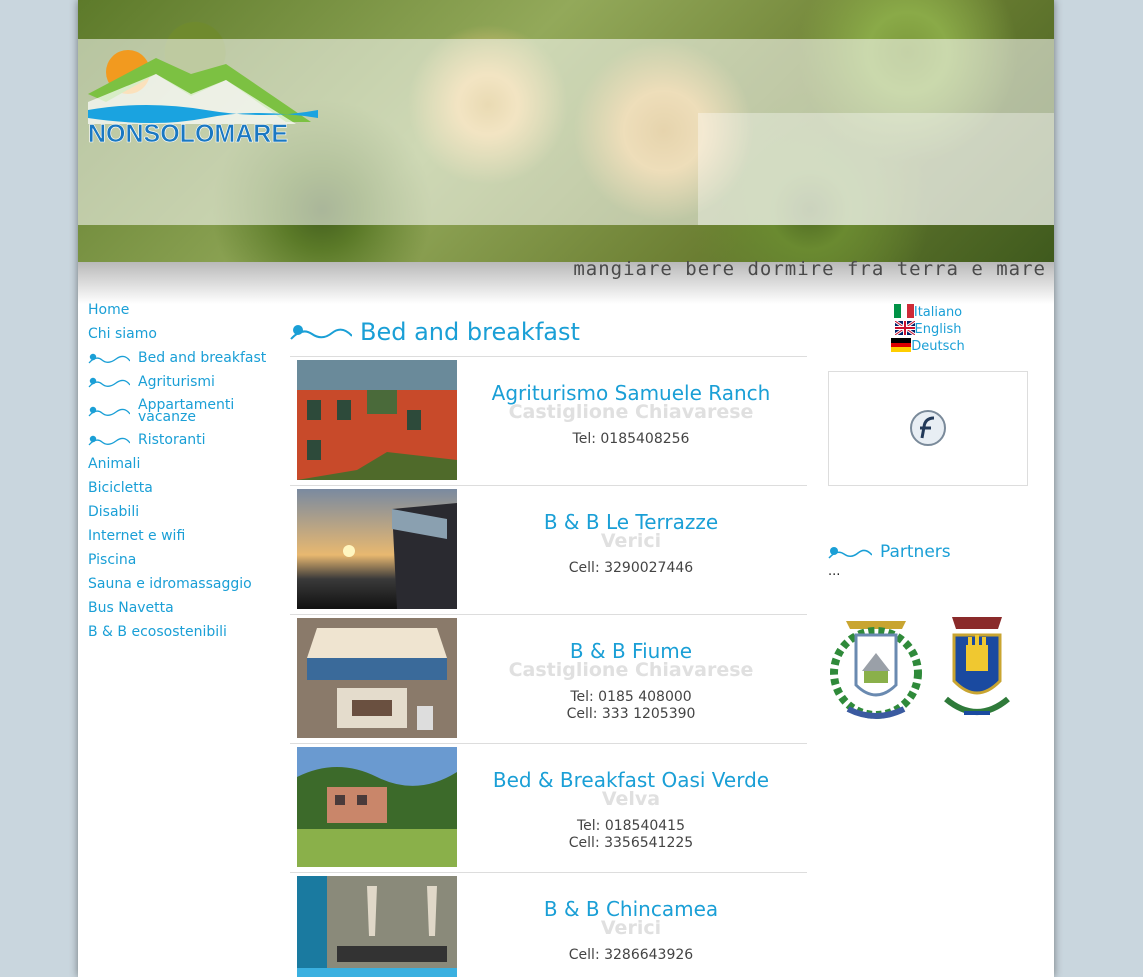  What do you see at coordinates (904, 328) in the screenshot?
I see `flag-uk-icon` at bounding box center [904, 328].